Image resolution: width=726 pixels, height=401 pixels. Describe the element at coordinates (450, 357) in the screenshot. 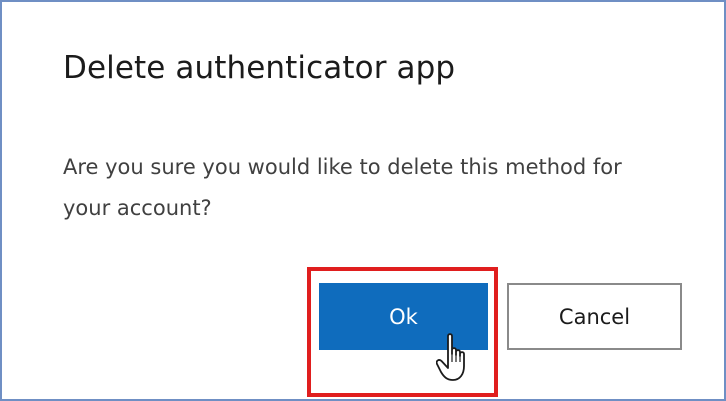

I see `hand-pointer-icon` at that location.